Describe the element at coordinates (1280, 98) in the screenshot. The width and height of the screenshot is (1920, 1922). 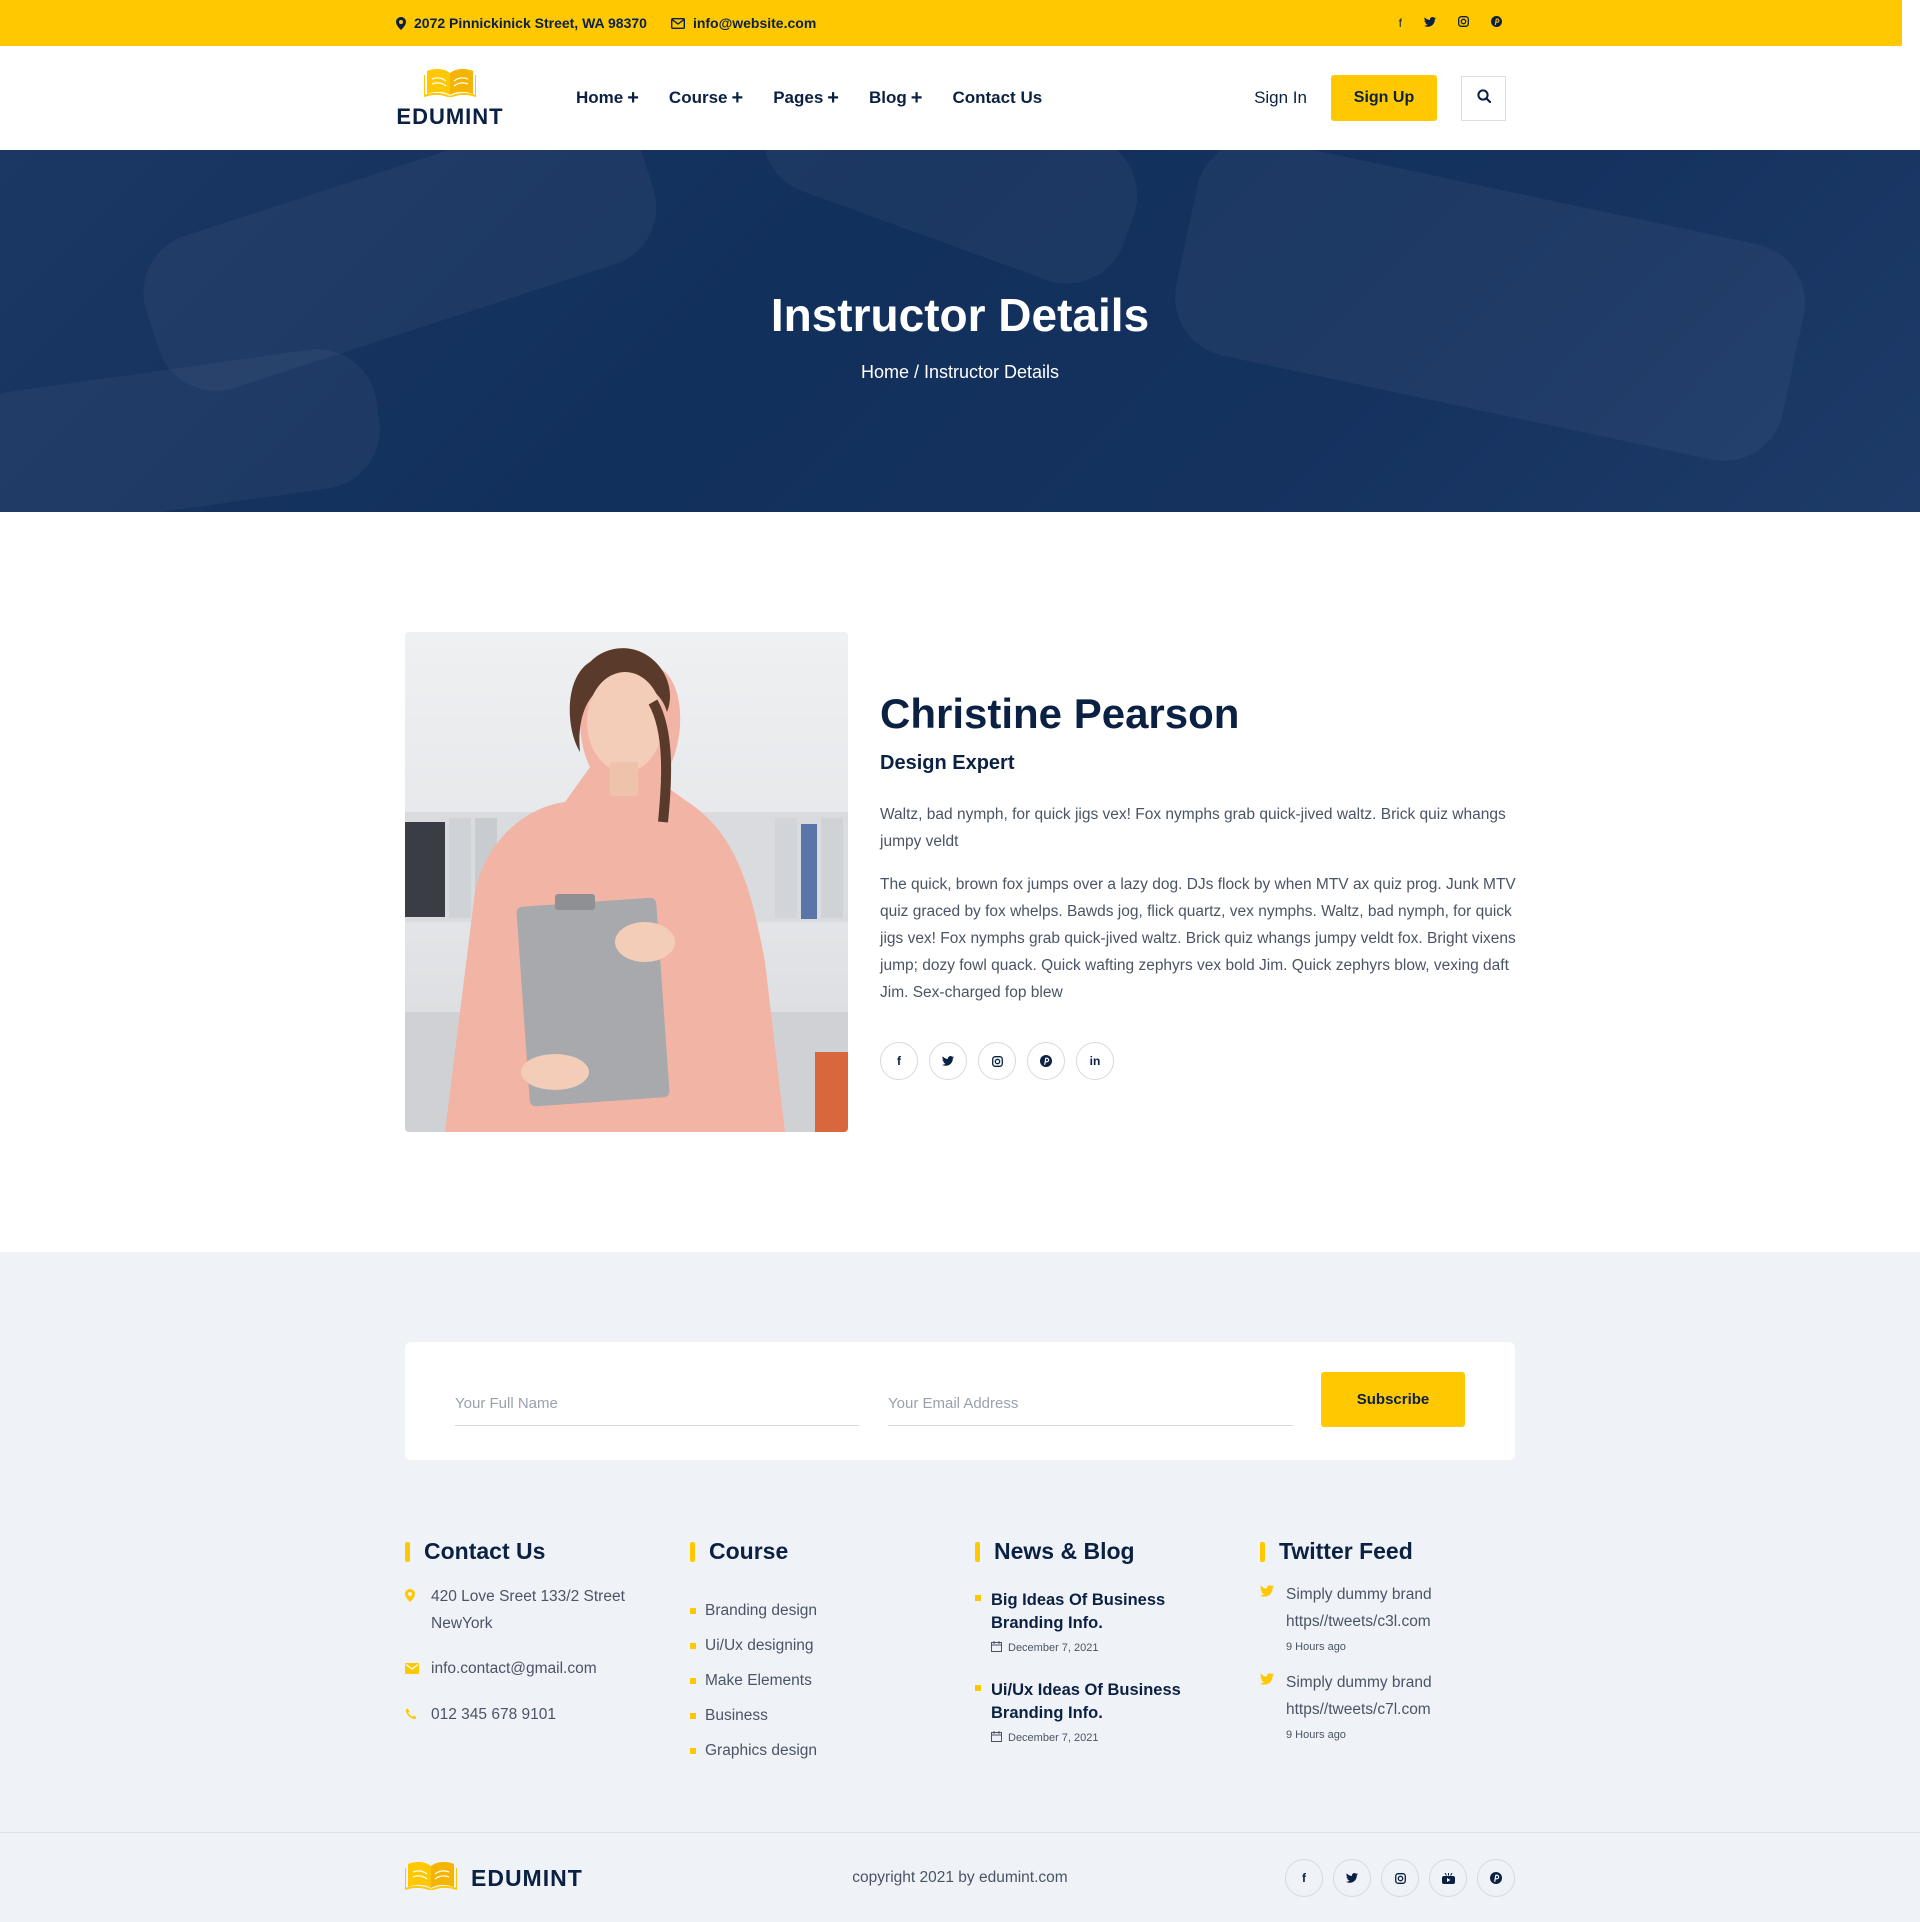
I see `sign-in-link: Sign In` at that location.